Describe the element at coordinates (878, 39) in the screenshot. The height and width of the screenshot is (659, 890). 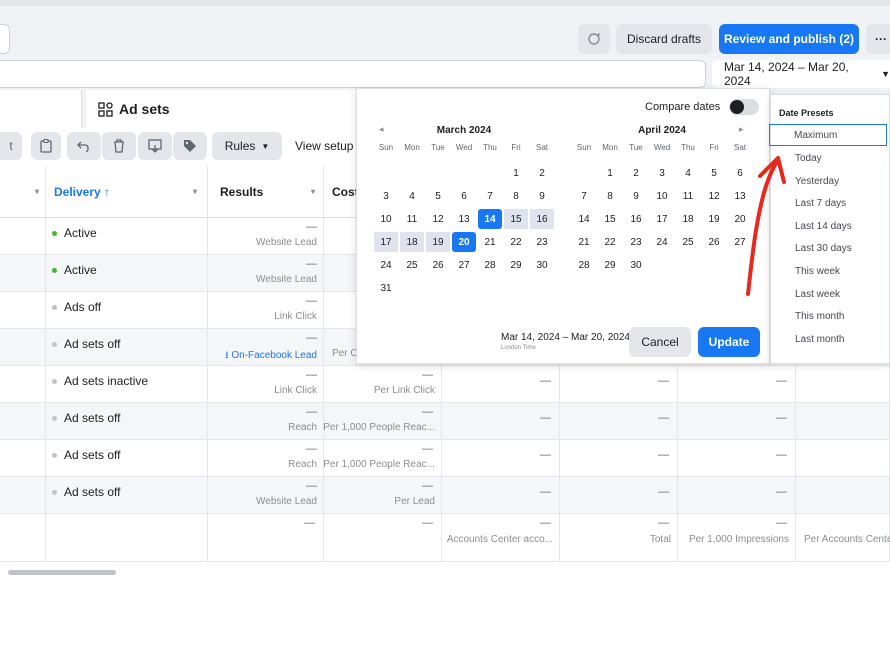
I see `more-options-button: ···` at that location.